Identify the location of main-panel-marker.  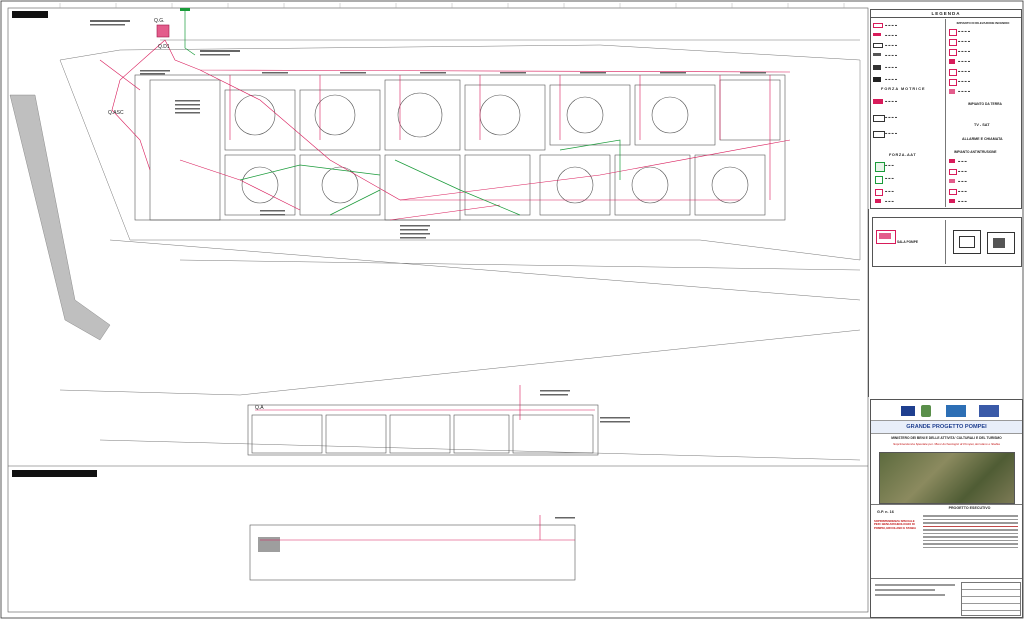
(163, 31).